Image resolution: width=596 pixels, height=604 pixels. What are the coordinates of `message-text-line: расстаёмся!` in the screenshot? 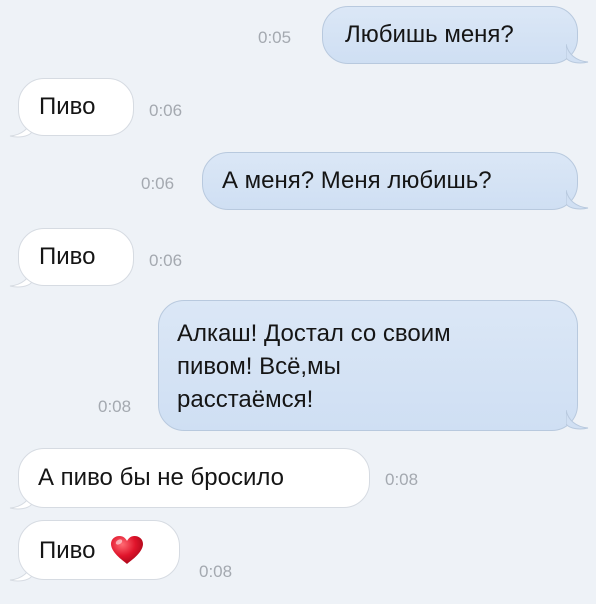 It's located at (245, 399).